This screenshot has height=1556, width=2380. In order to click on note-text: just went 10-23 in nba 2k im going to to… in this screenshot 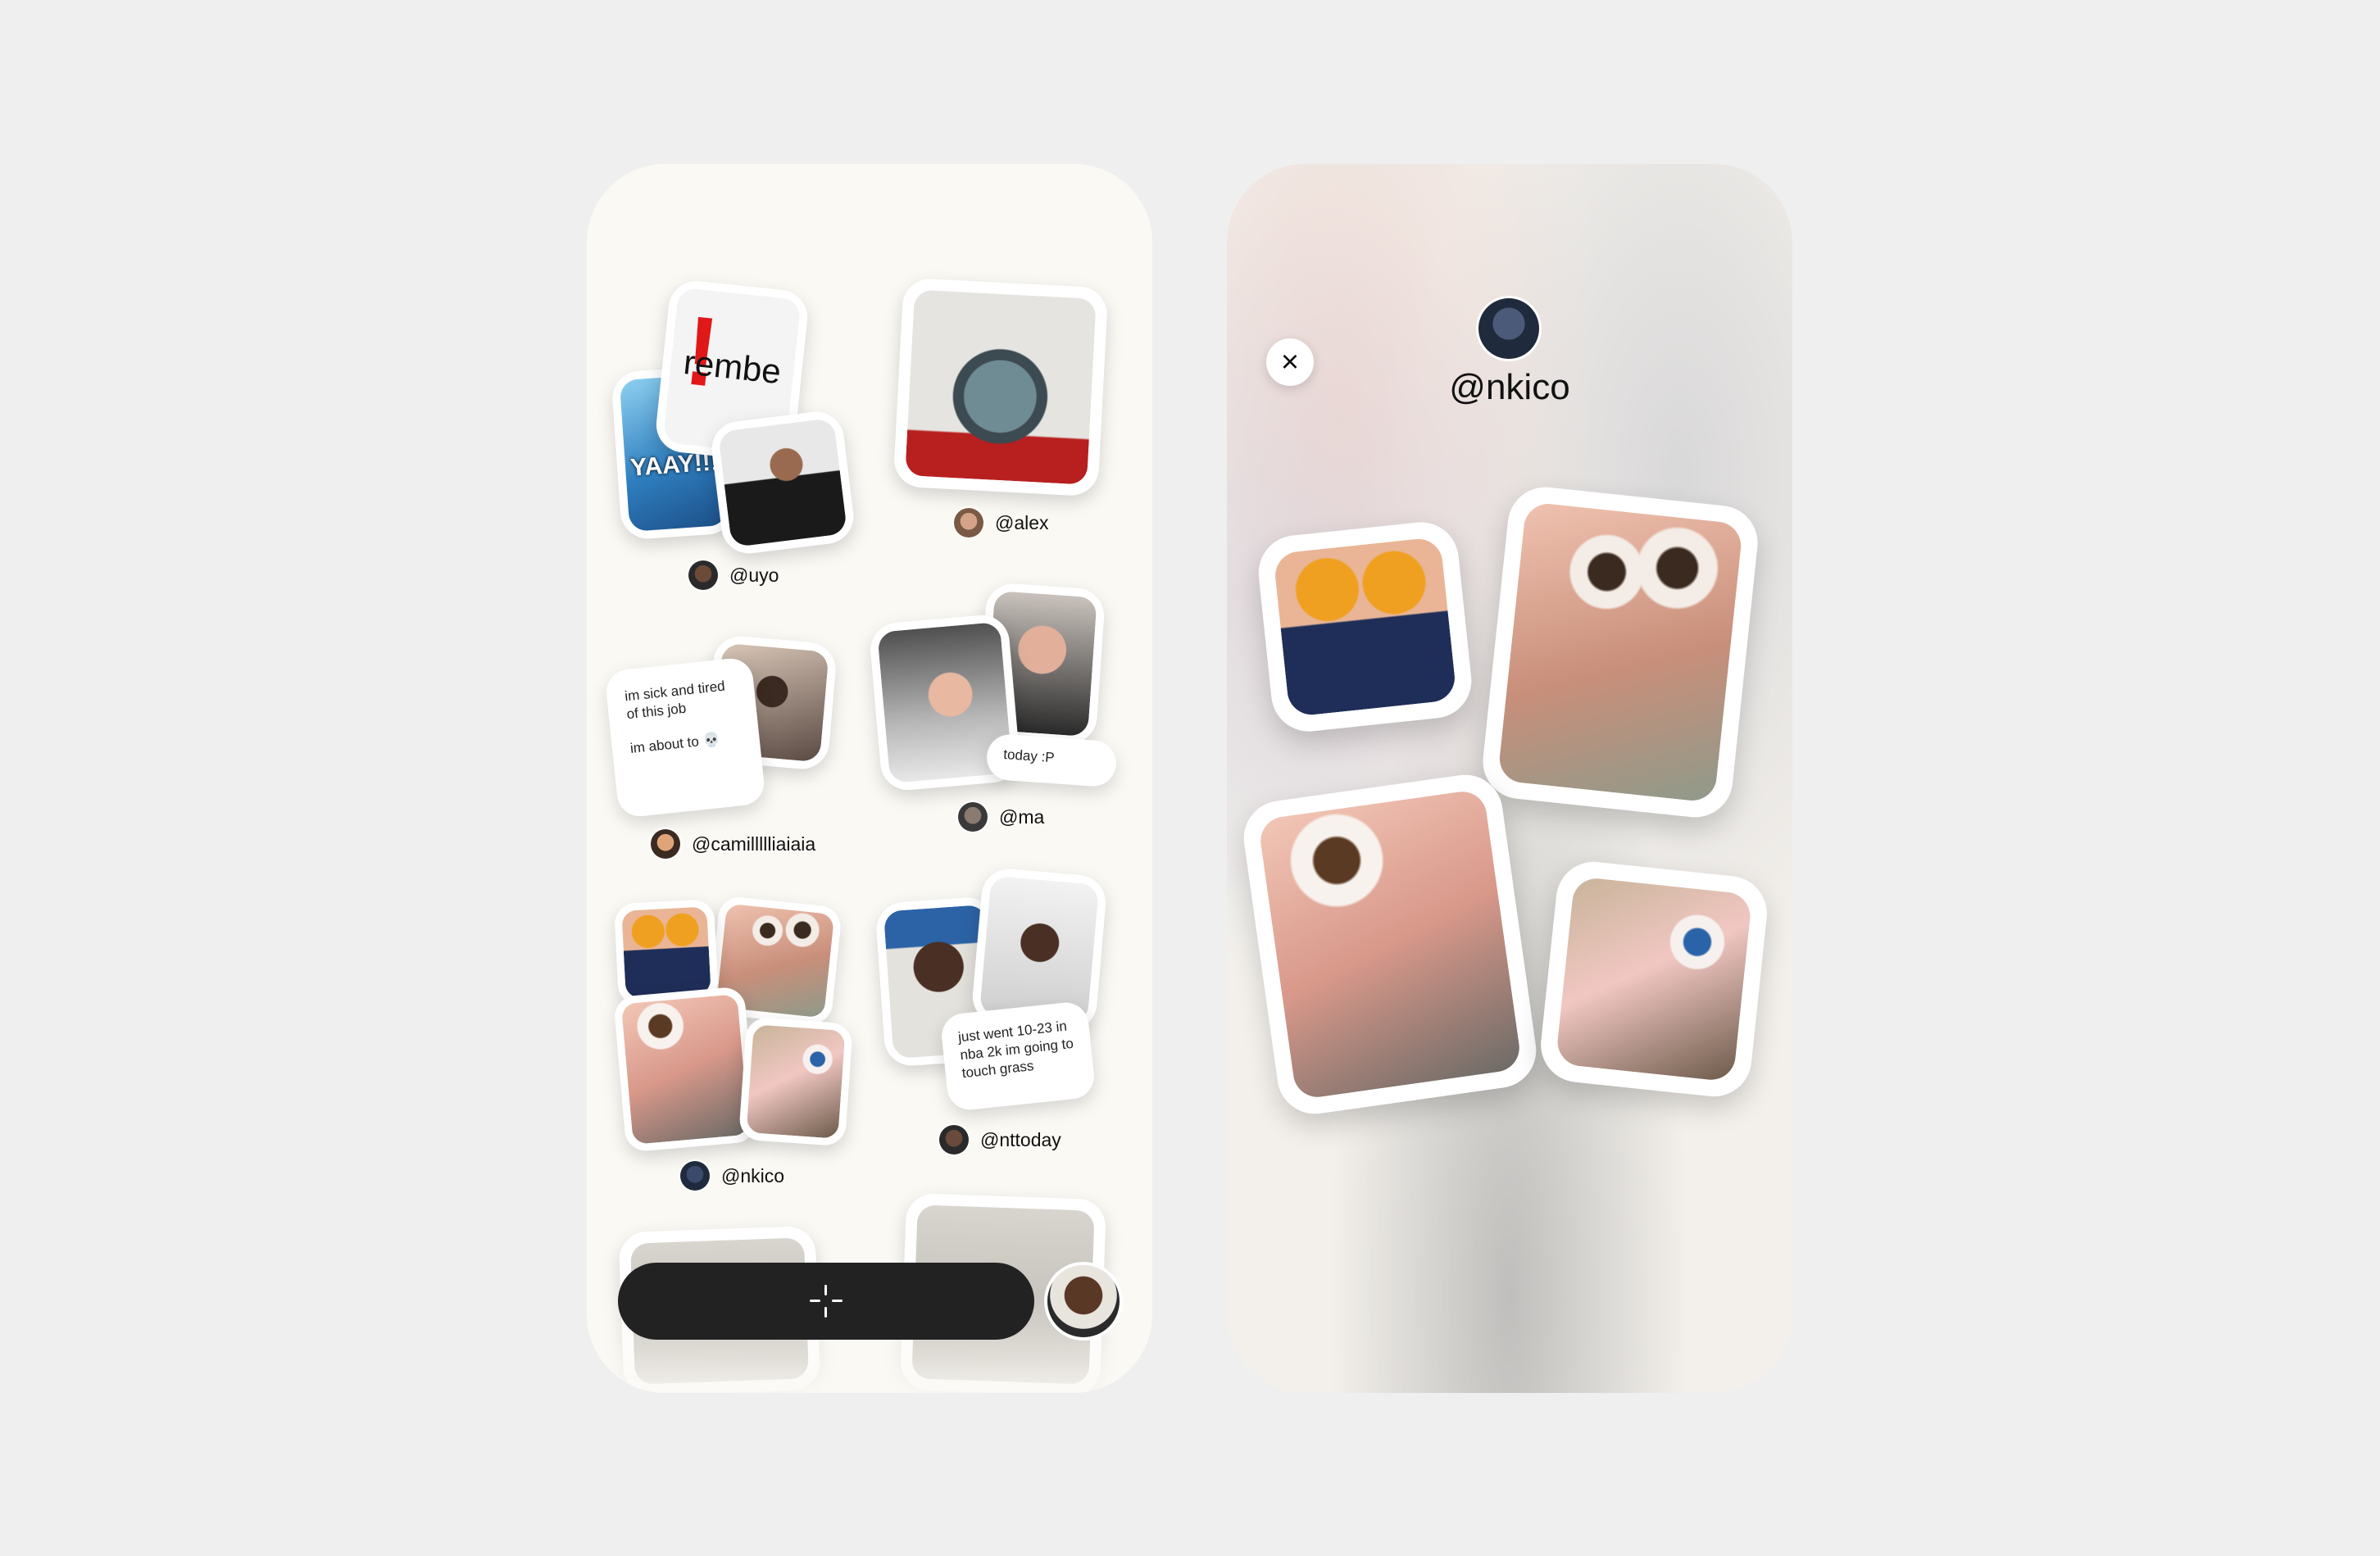, I will do `click(1016, 1050)`.